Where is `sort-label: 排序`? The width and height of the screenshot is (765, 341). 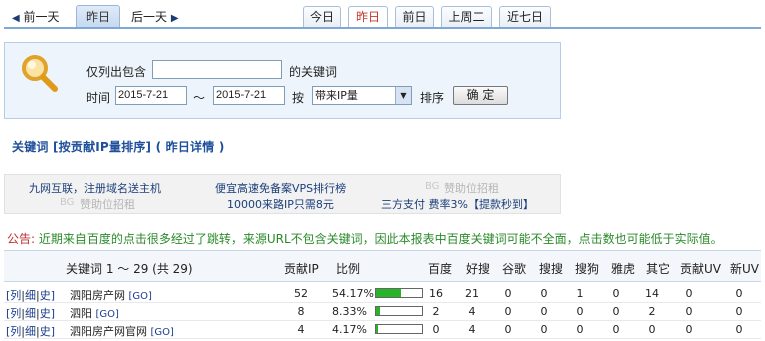
sort-label: 排序 is located at coordinates (432, 98).